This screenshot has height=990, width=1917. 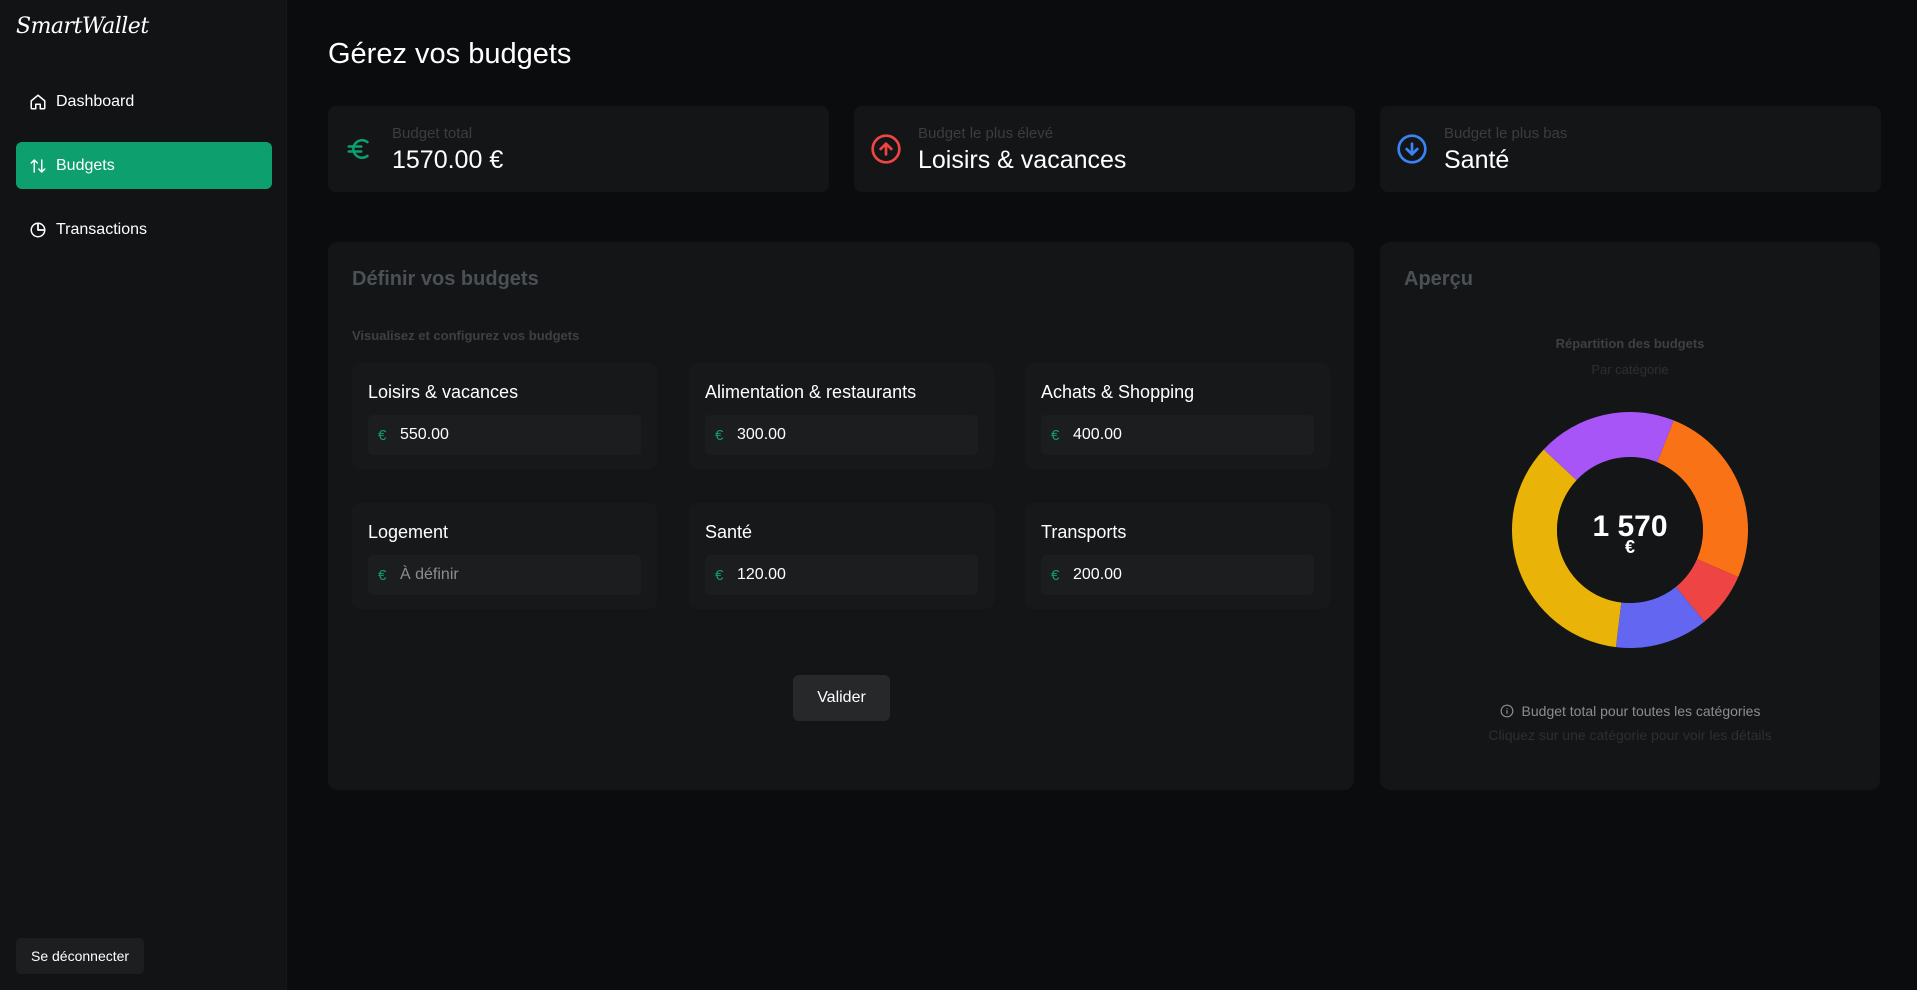 I want to click on budget-amount-value: 120.00, so click(x=761, y=574).